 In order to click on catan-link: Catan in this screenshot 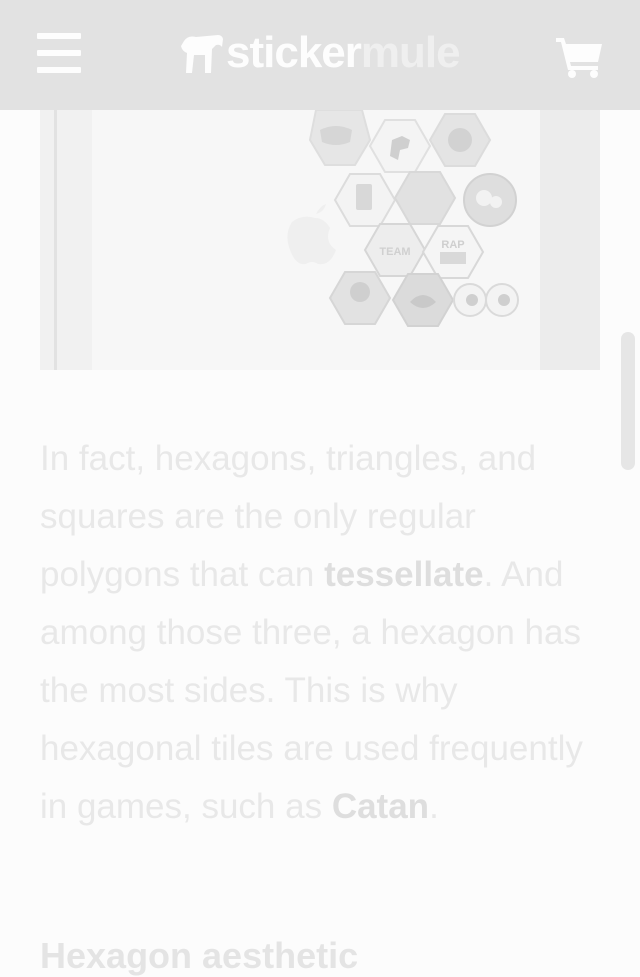, I will do `click(380, 806)`.